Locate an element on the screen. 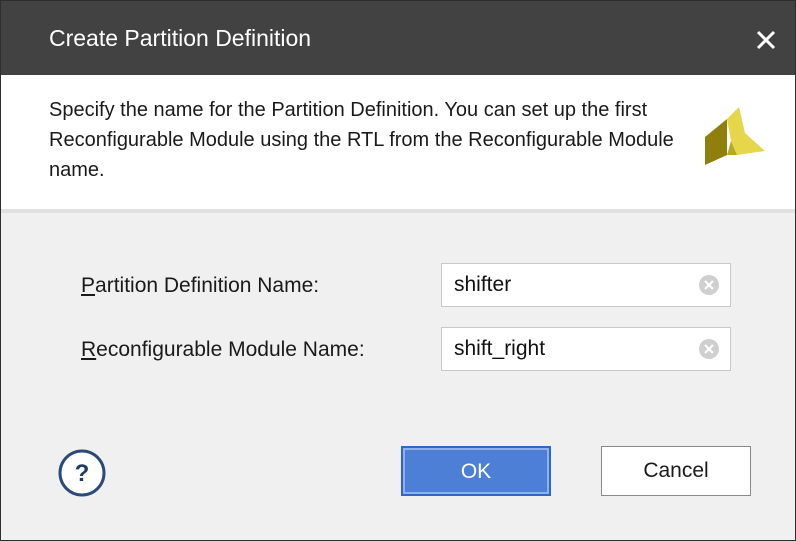 Image resolution: width=796 pixels, height=541 pixels. ok-button: OK is located at coordinates (476, 471).